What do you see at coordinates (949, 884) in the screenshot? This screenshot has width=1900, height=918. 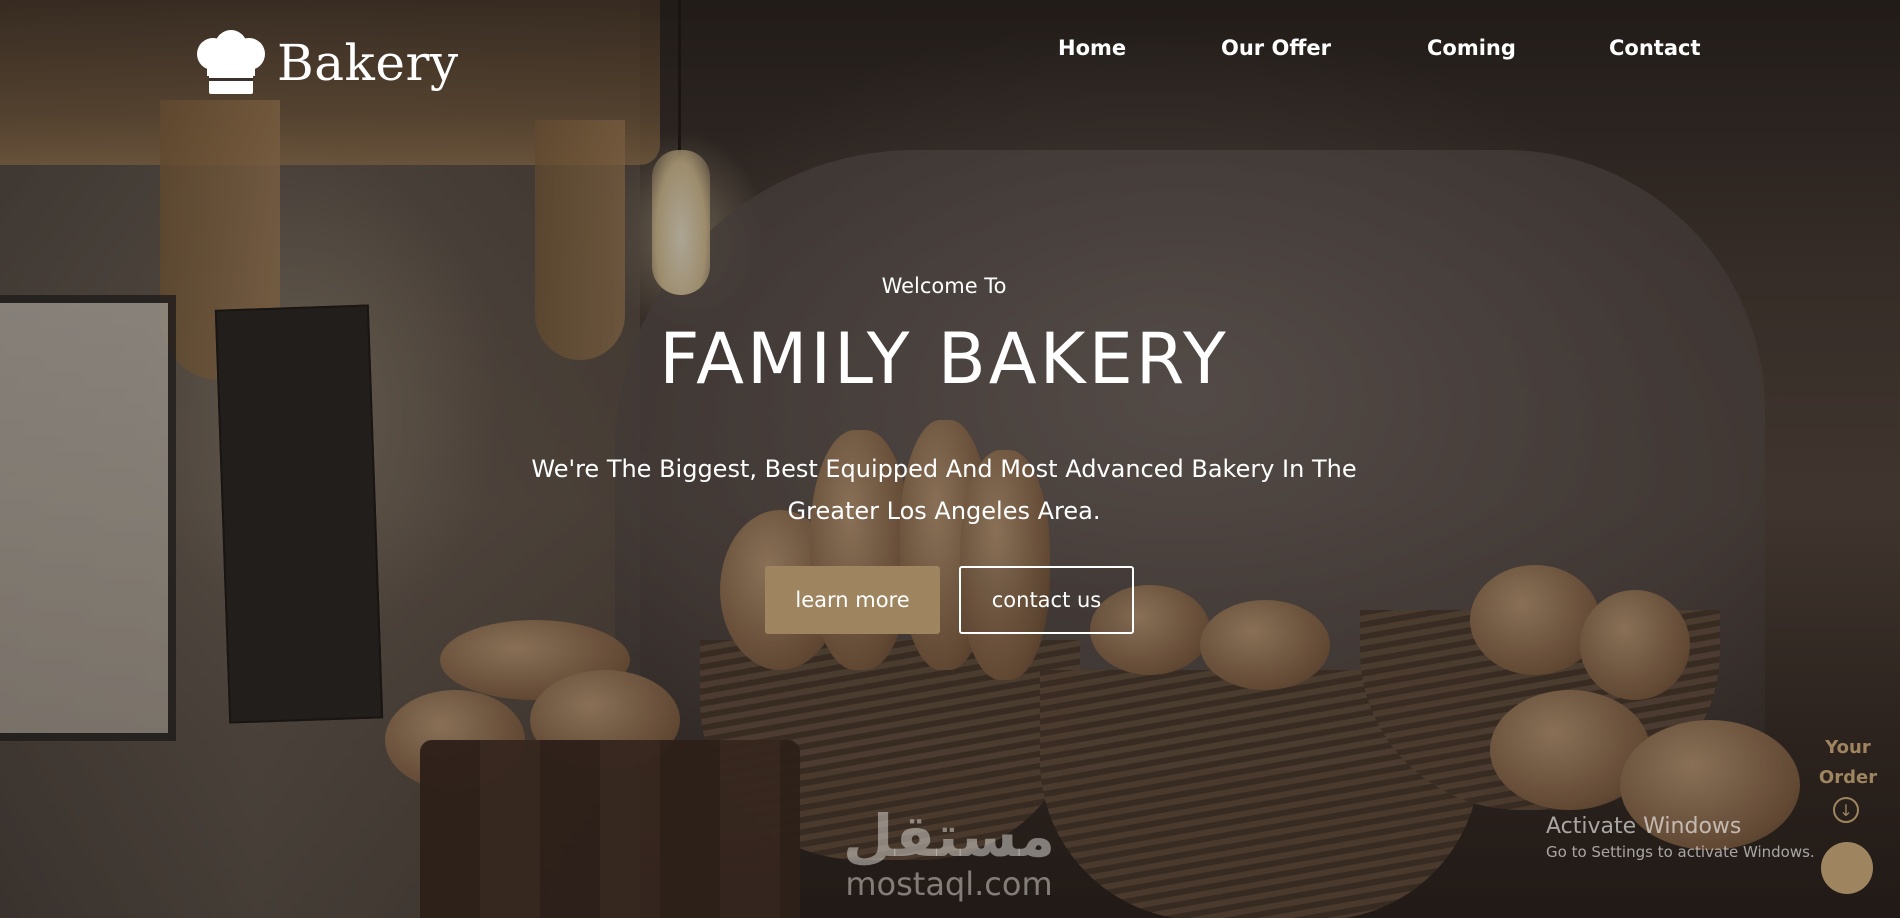 I see `watermark-latin: mostaql.com` at bounding box center [949, 884].